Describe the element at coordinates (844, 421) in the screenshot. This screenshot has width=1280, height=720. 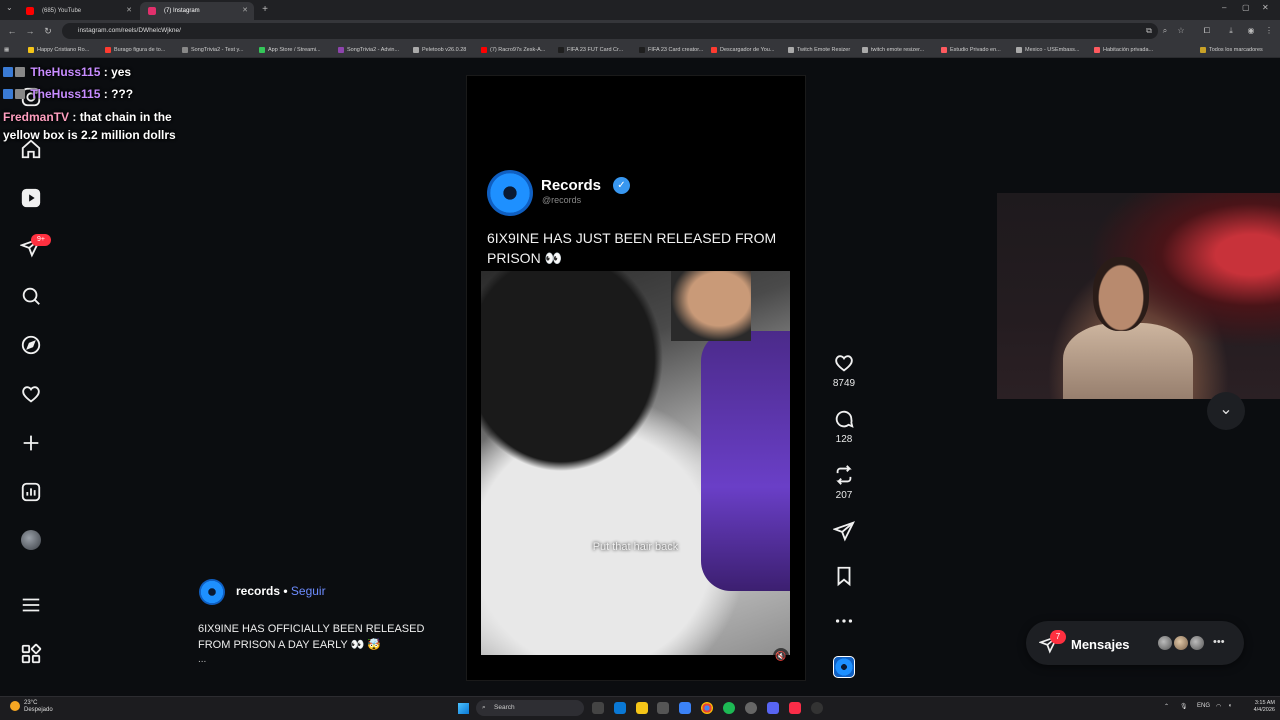
I see `comment-icon` at that location.